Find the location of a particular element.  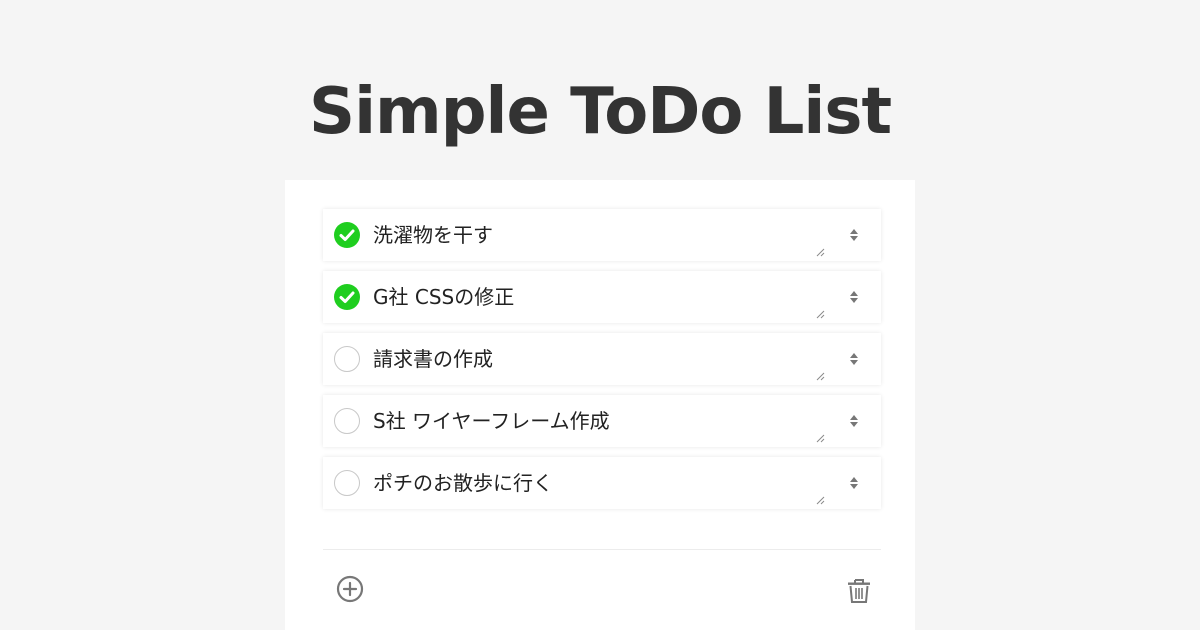

trash-icon is located at coordinates (859, 590).